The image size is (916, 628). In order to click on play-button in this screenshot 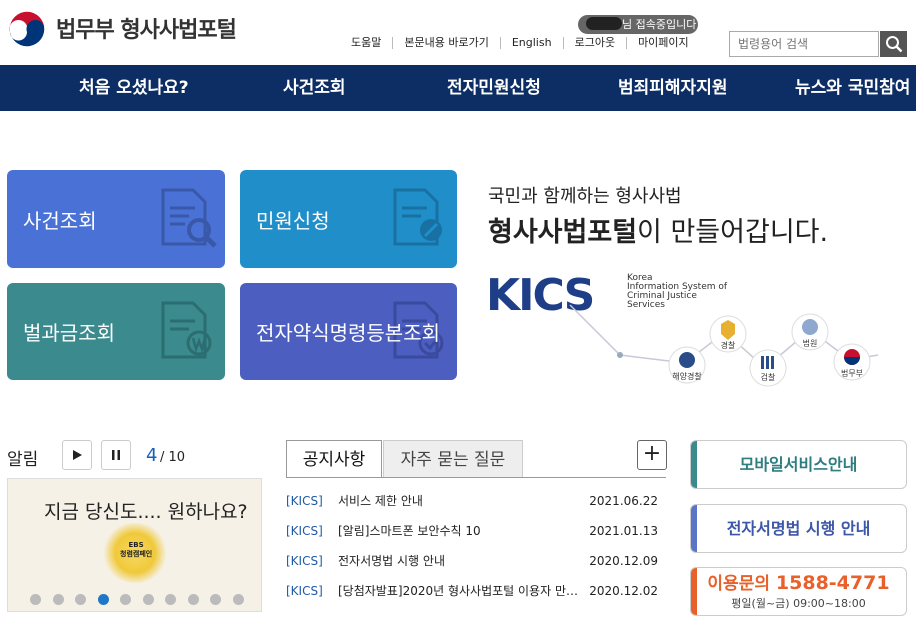, I will do `click(77, 455)`.